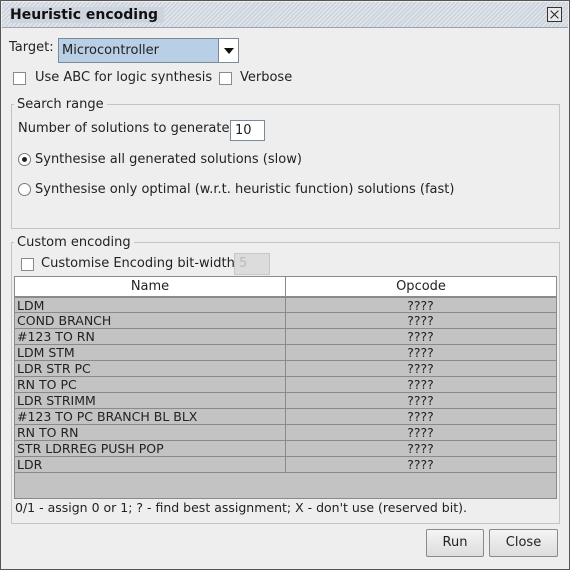 The width and height of the screenshot is (570, 570). Describe the element at coordinates (19, 78) in the screenshot. I see `use-abc-checkbox` at that location.